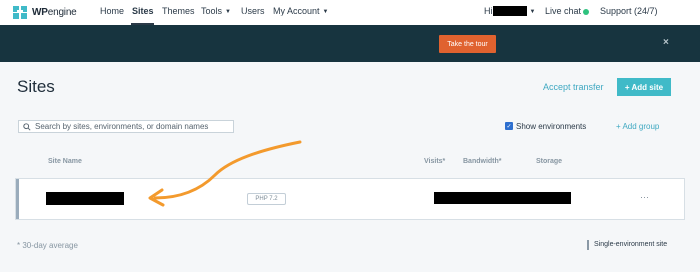 The height and width of the screenshot is (272, 700). What do you see at coordinates (573, 87) in the screenshot?
I see `accept-transfer-link: Accept transfer` at bounding box center [573, 87].